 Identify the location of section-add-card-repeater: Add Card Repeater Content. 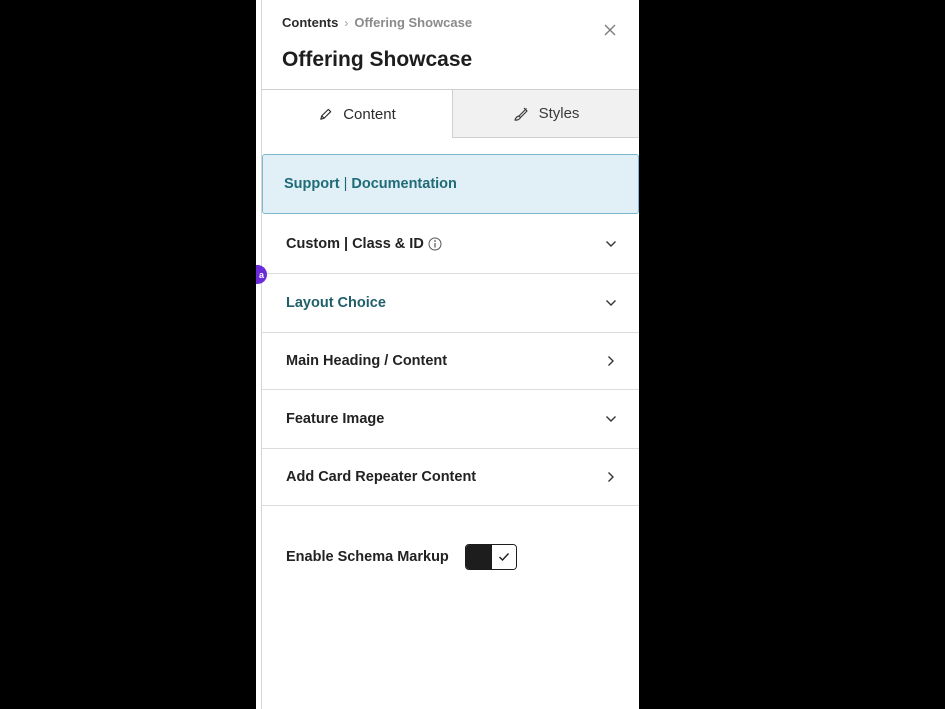
(450, 477).